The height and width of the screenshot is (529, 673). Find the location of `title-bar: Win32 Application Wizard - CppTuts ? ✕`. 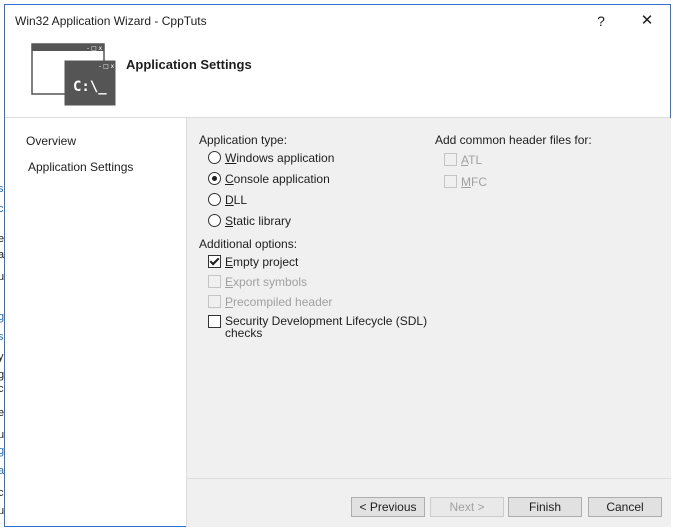

title-bar: Win32 Application Wizard - CppTuts ? ✕ is located at coordinates (337, 21).